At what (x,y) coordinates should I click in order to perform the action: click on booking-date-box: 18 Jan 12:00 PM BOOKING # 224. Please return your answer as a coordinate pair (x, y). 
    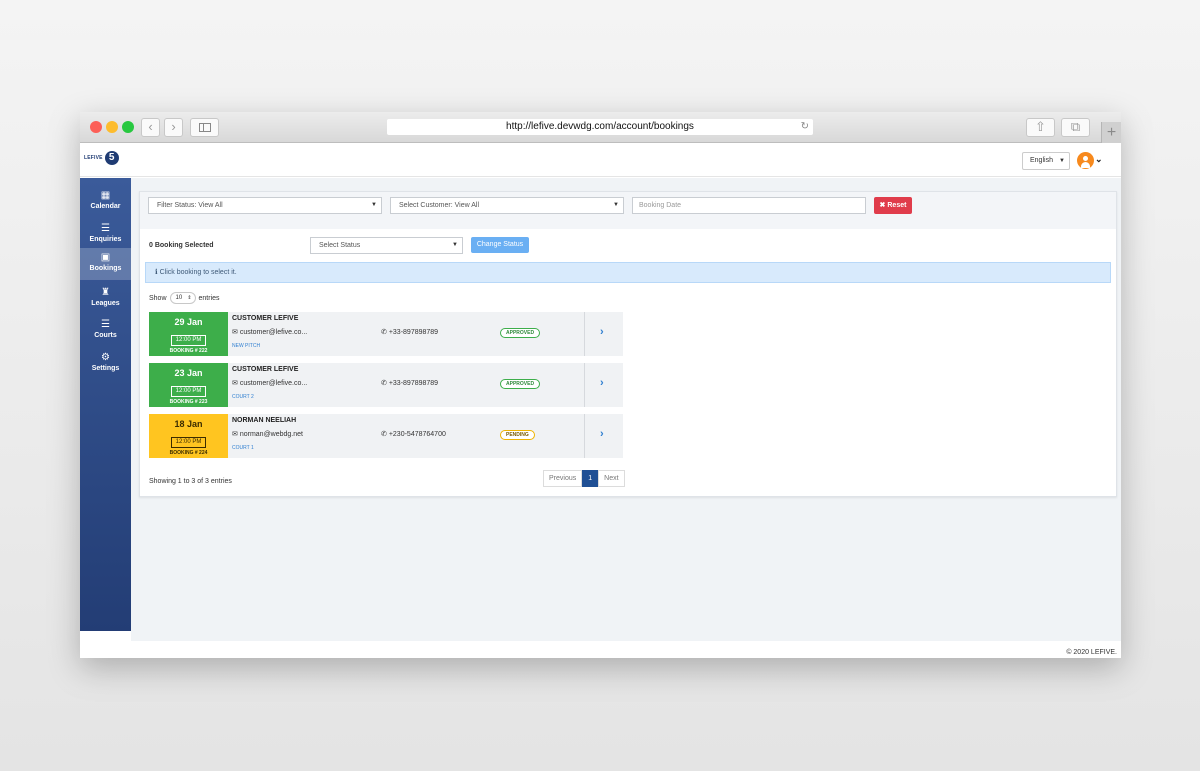
    Looking at the image, I should click on (188, 436).